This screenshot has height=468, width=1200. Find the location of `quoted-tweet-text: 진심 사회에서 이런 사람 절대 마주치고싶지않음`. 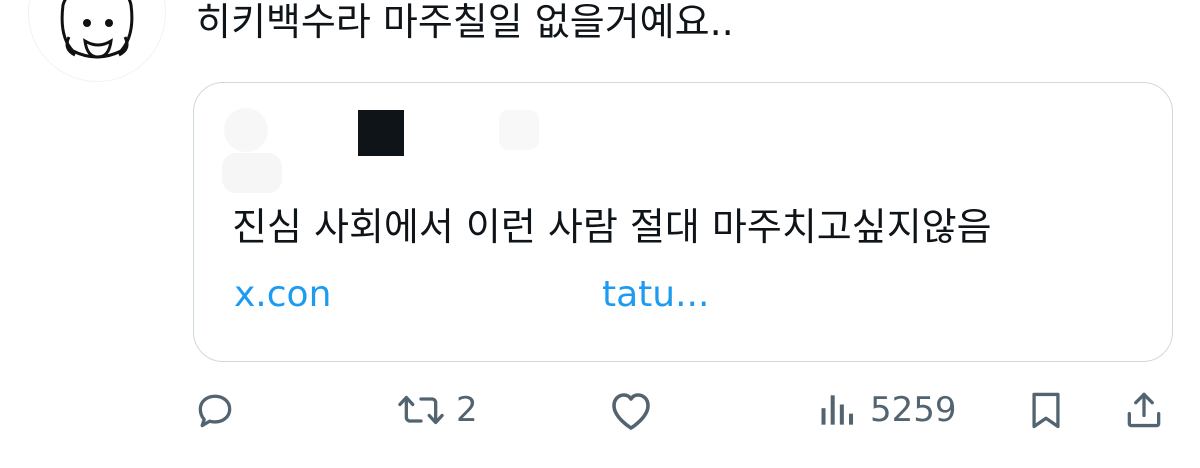

quoted-tweet-text: 진심 사회에서 이런 사람 절대 마주치고싶지않음 is located at coordinates (612, 227).